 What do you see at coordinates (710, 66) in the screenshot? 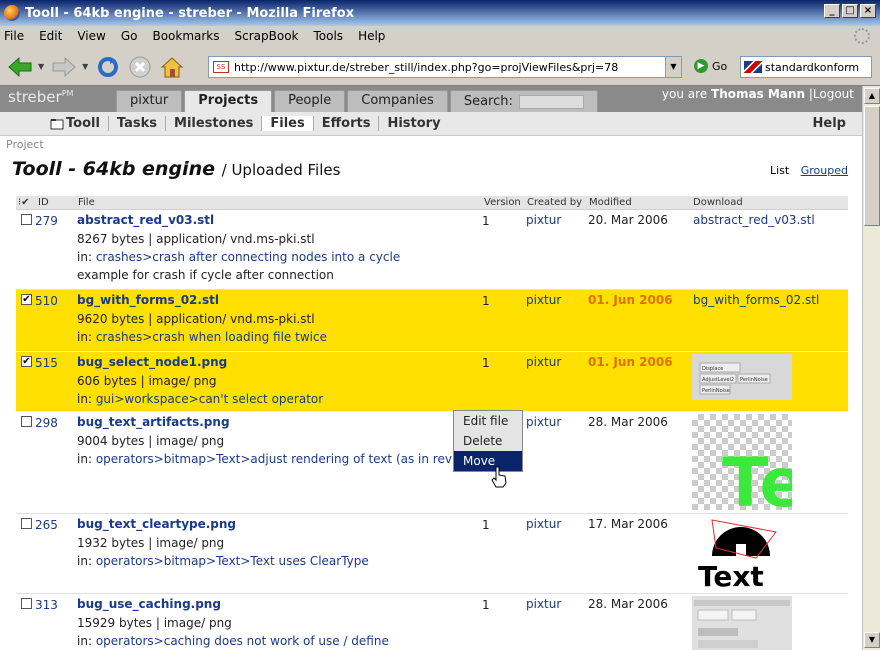
I see `go-button: ▶ Go` at bounding box center [710, 66].